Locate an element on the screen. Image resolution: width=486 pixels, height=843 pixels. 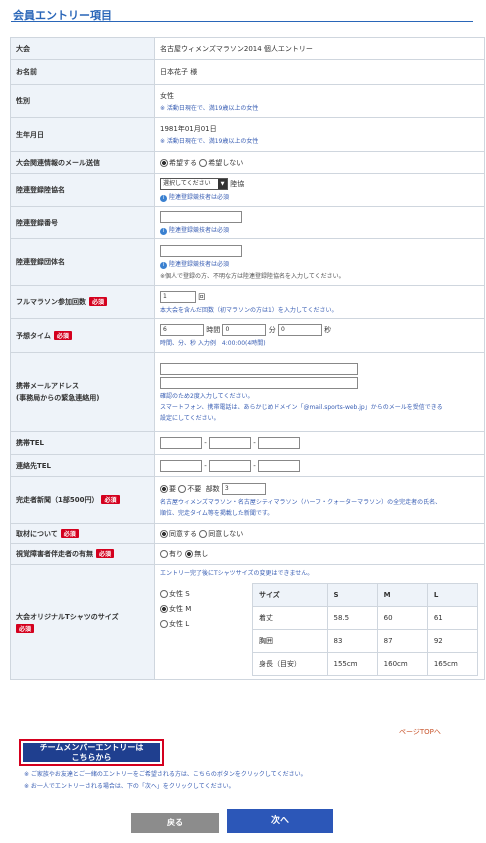
tshirt-label: 大会オリジナルTシャツのサイズ is located at coordinates (67, 616).